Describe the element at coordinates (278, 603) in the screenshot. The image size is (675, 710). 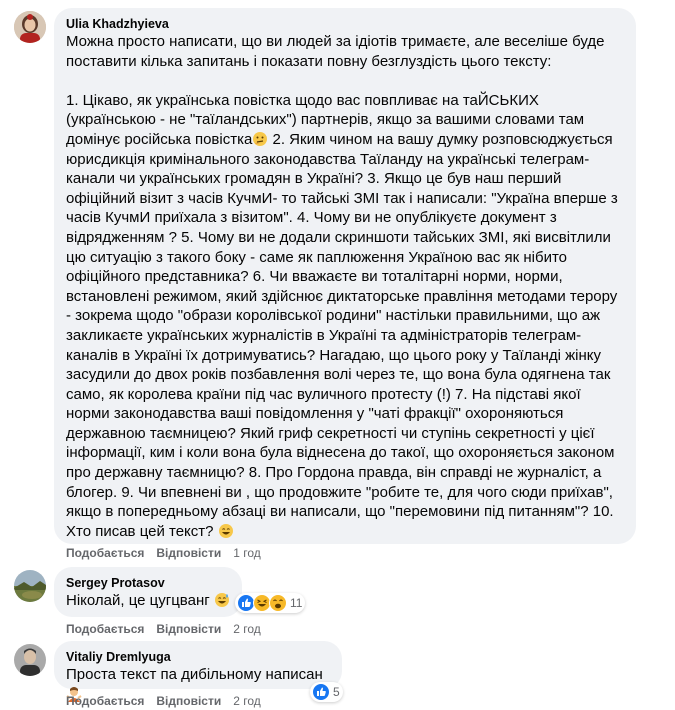
I see `laughing-reaction-icon` at that location.